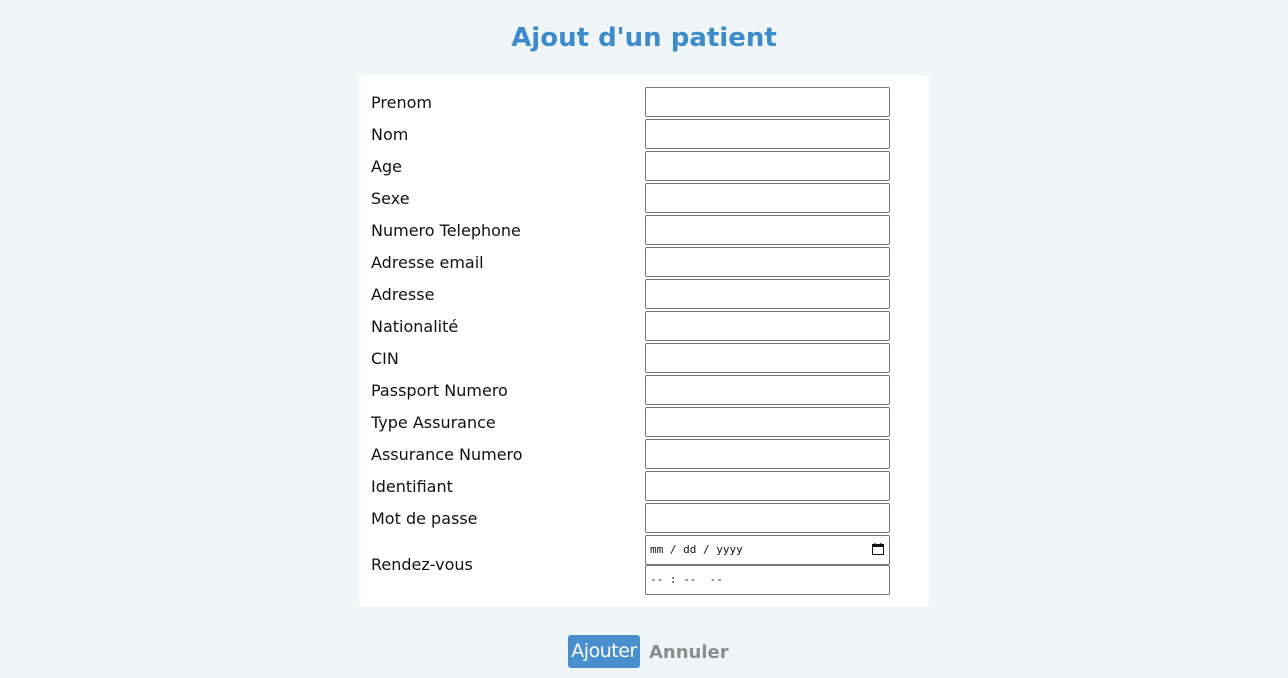  I want to click on prenom-label: Prenom, so click(401, 102).